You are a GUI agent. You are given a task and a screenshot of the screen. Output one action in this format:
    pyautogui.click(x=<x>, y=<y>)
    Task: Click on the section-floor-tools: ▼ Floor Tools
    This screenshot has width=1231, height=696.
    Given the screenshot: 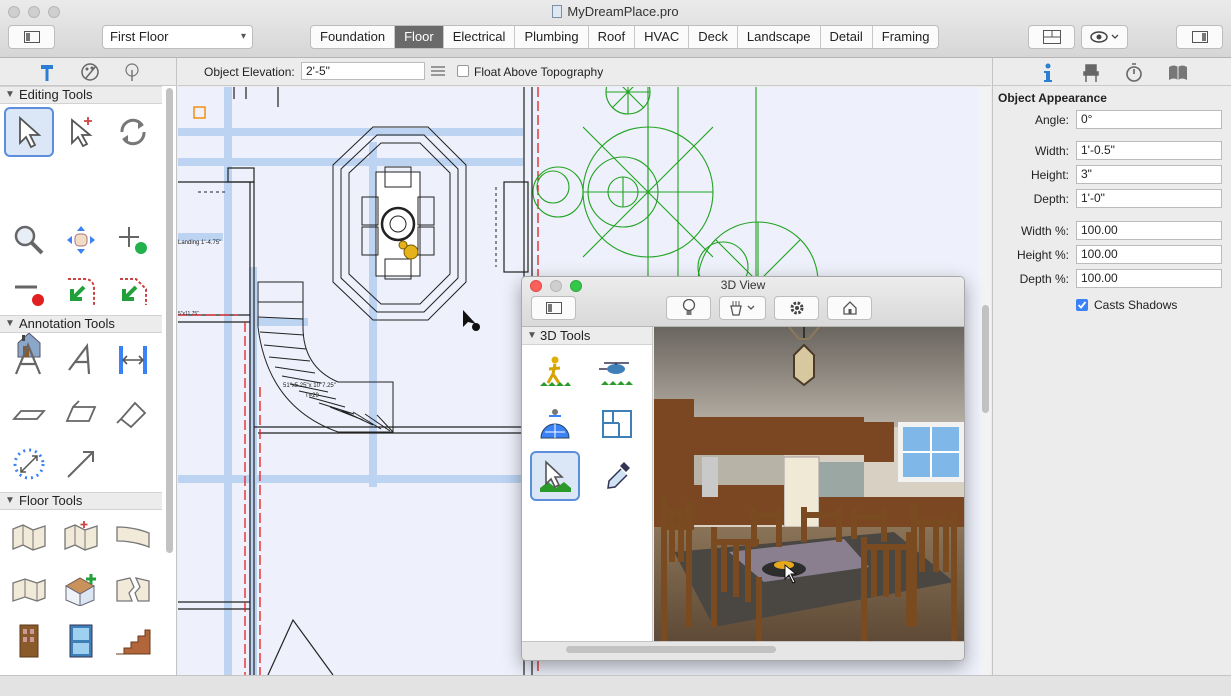 What is the action you would take?
    pyautogui.click(x=81, y=501)
    